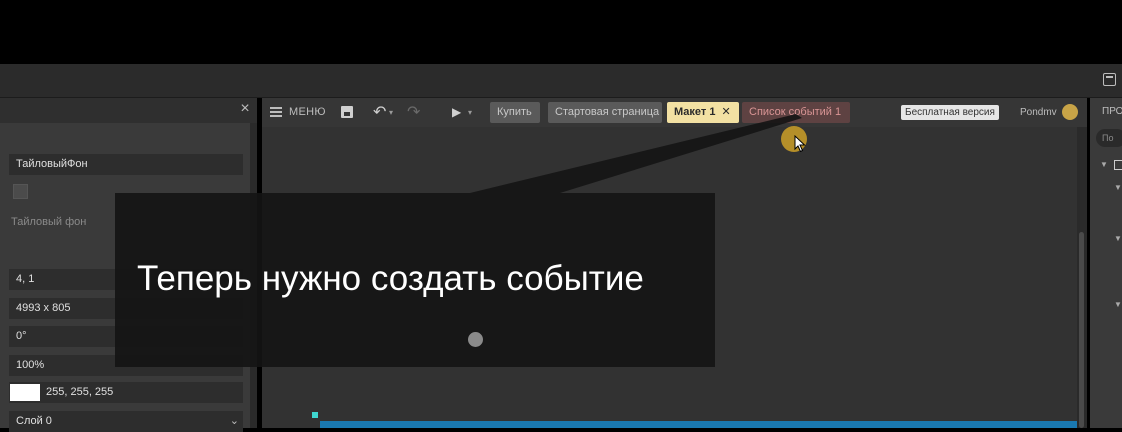 The width and height of the screenshot is (1122, 432). What do you see at coordinates (475, 339) in the screenshot?
I see `overlay-dot` at bounding box center [475, 339].